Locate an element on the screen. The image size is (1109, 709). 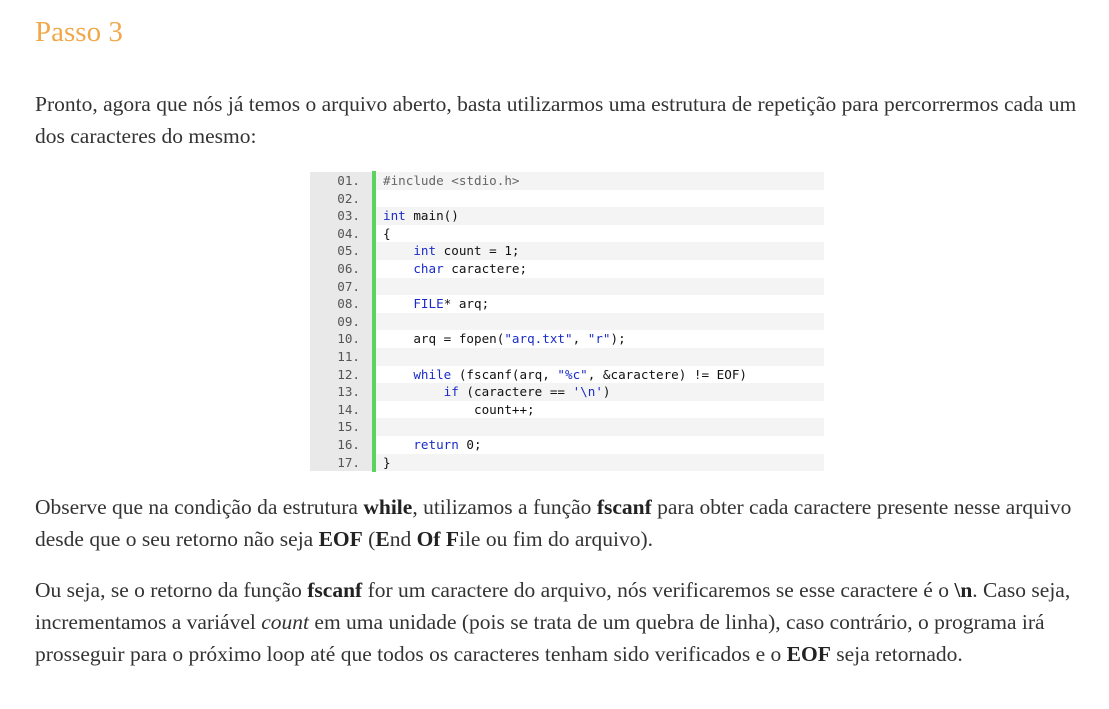
code-line: 09. is located at coordinates (567, 321).